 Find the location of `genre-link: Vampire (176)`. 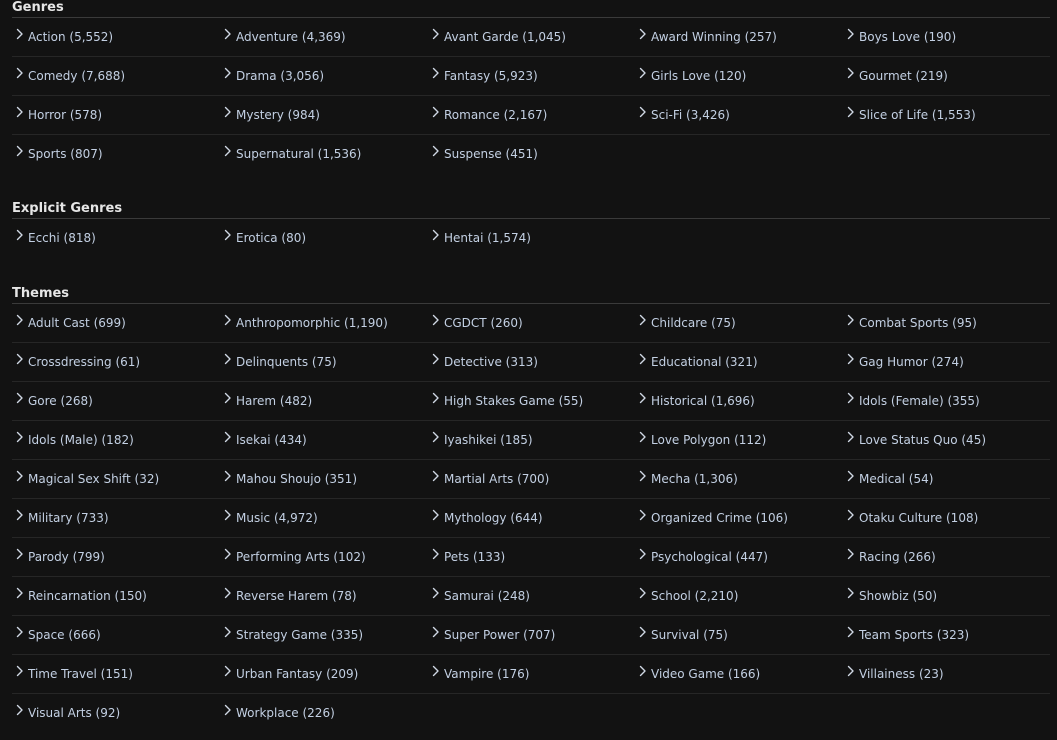

genre-link: Vampire (176) is located at coordinates (531, 674).